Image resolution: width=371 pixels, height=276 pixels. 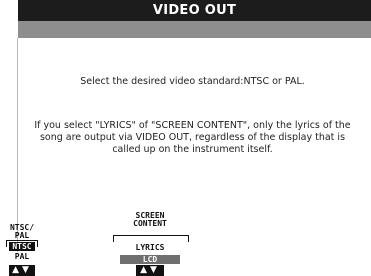 I want to click on ntsc-pal-label: NTSC/ PAL, so click(x=22, y=231).